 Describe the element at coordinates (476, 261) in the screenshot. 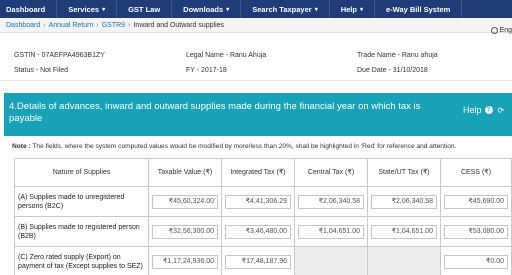

I see `cess-input: ₹0.00` at that location.